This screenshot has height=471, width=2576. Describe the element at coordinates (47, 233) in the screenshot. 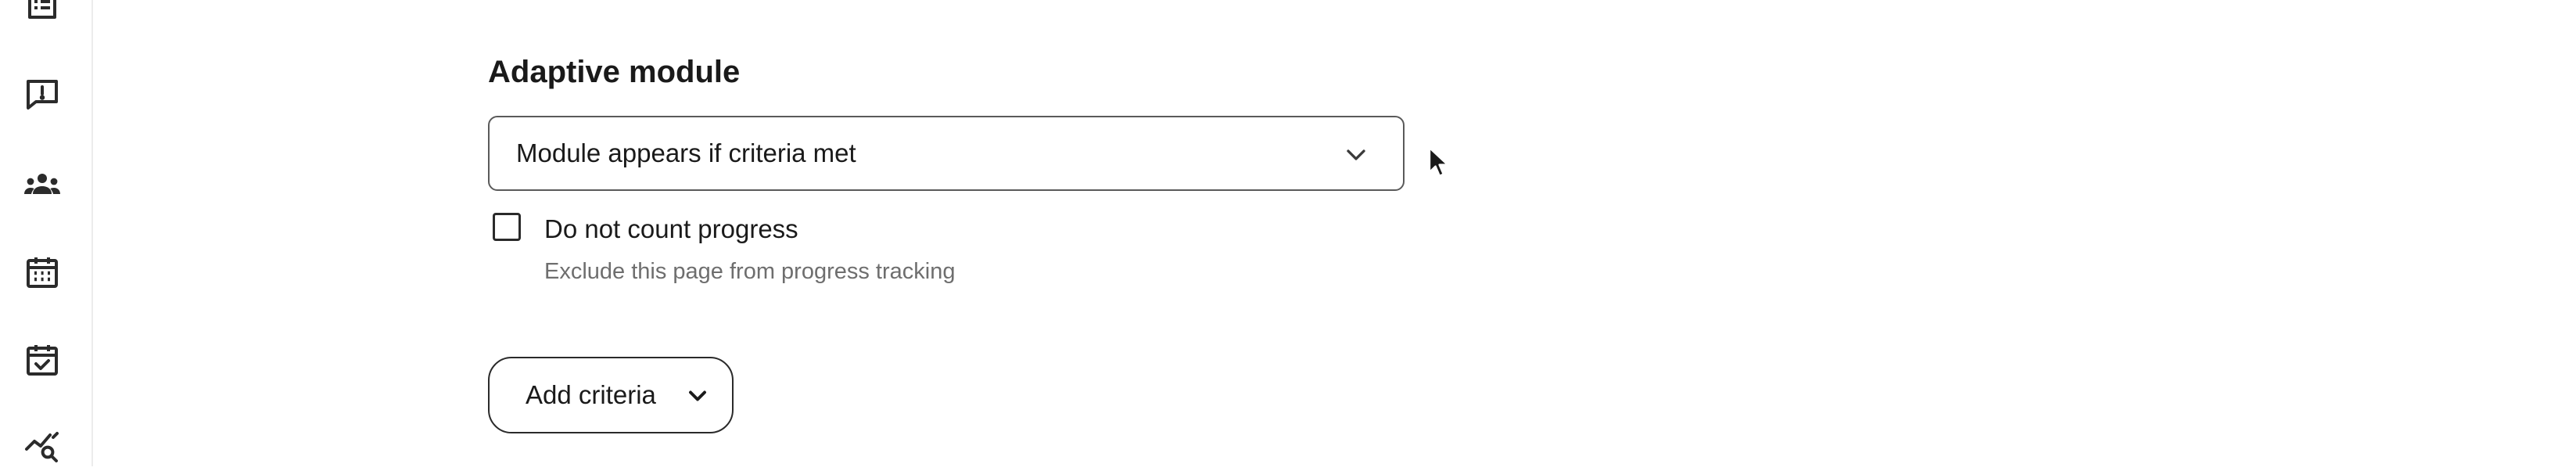

I see `sidebar` at that location.